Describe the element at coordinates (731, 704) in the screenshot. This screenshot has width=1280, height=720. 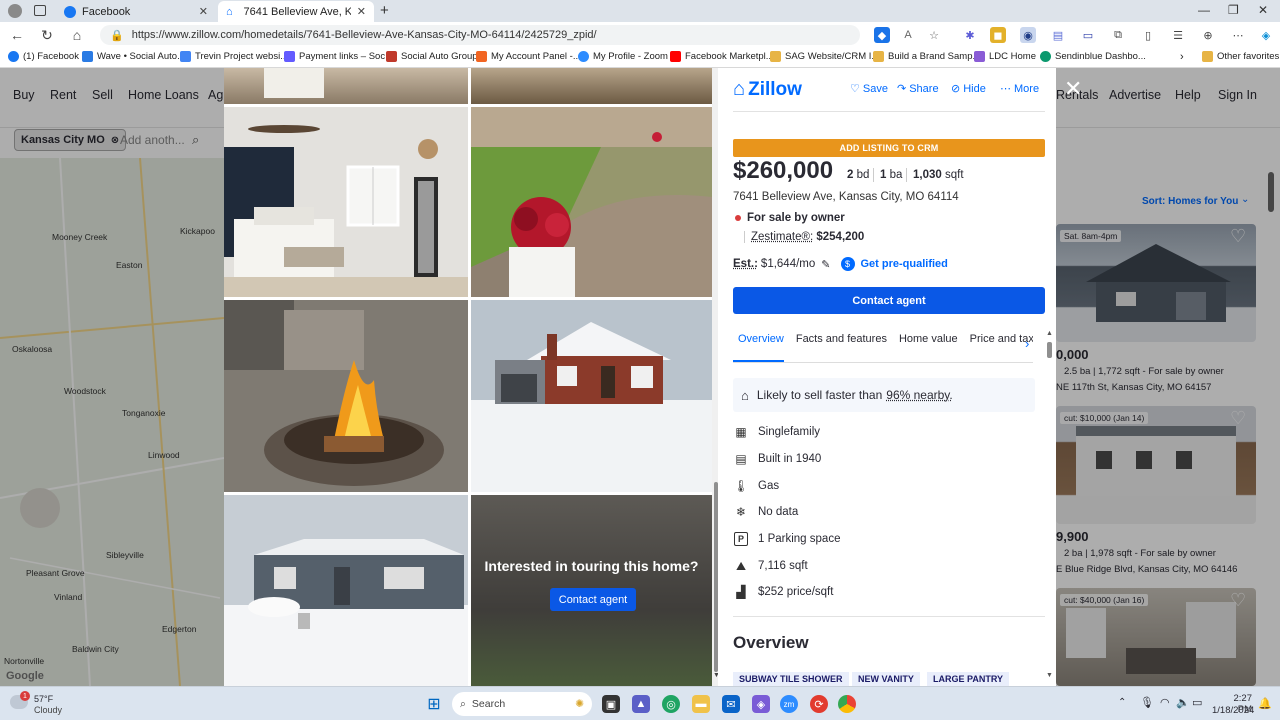
I see `mail-icon: ✉` at that location.